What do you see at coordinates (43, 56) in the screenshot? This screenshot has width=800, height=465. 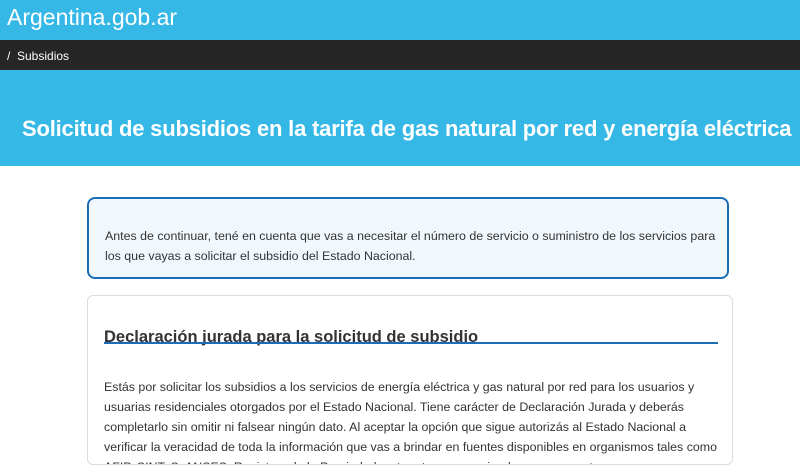 I see `breadcrumb-item-subsidios: Subsidios` at bounding box center [43, 56].